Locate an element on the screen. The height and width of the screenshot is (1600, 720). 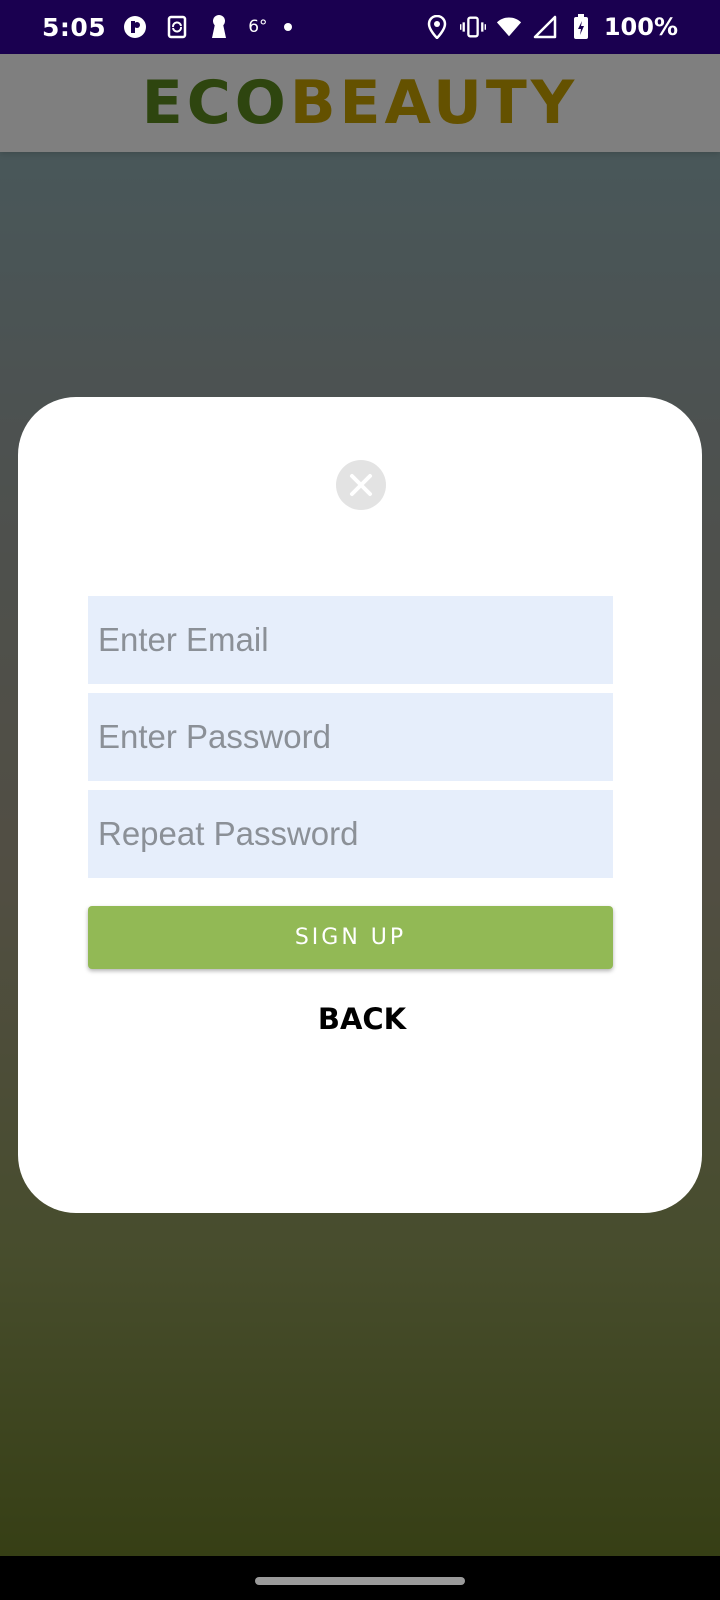
battery-charging-icon is located at coordinates (581, 27).